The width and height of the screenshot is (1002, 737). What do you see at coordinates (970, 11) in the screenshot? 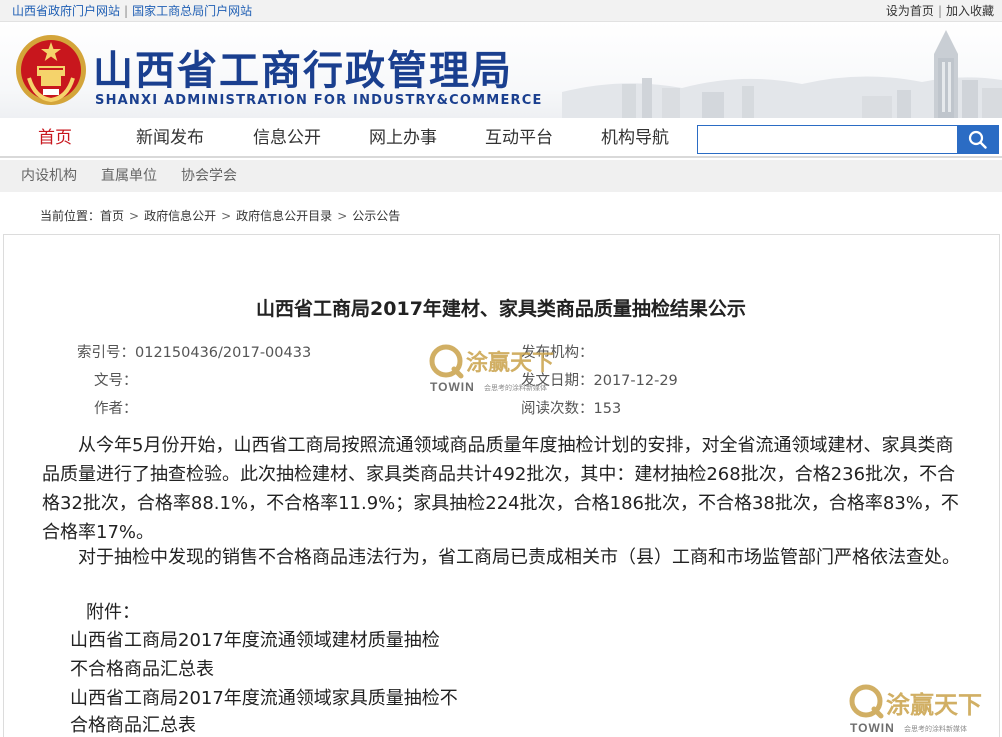
I see `add-favorite-link: 加入收藏` at bounding box center [970, 11].